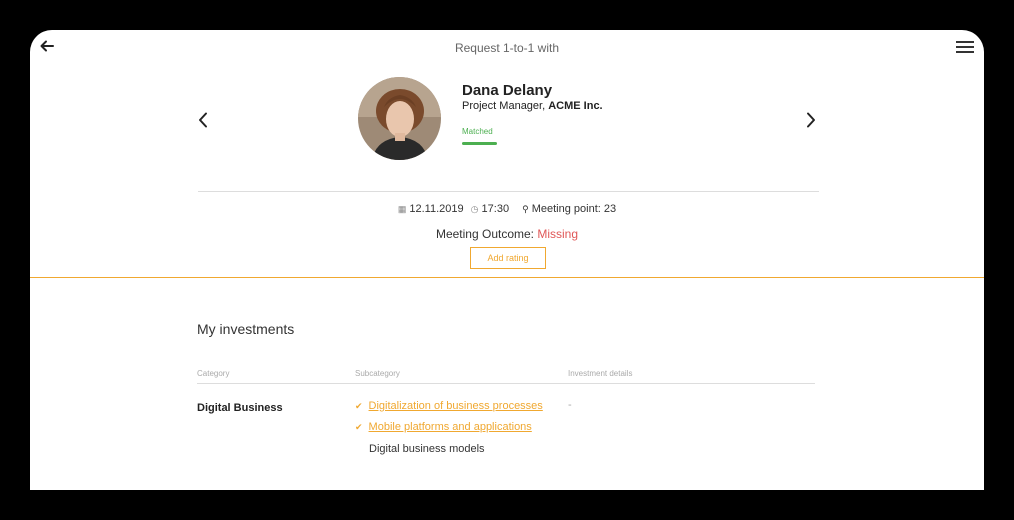  What do you see at coordinates (240, 408) in the screenshot?
I see `table-row-category: Digital Business` at bounding box center [240, 408].